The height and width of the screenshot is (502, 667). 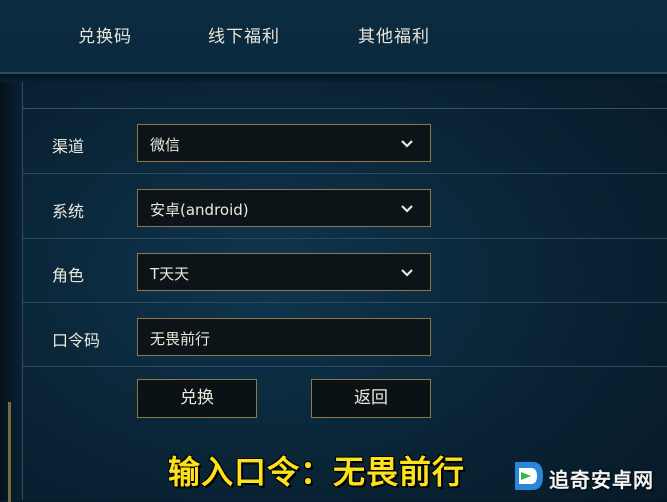 I want to click on redeem-button: 兑换, so click(x=197, y=398).